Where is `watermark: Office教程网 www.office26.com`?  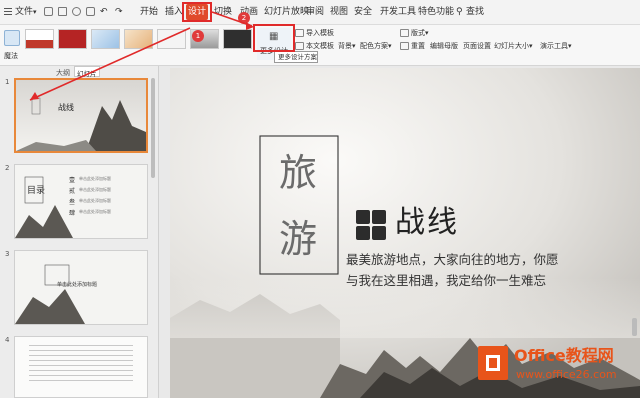 watermark: Office教程网 www.office26.com is located at coordinates (558, 370).